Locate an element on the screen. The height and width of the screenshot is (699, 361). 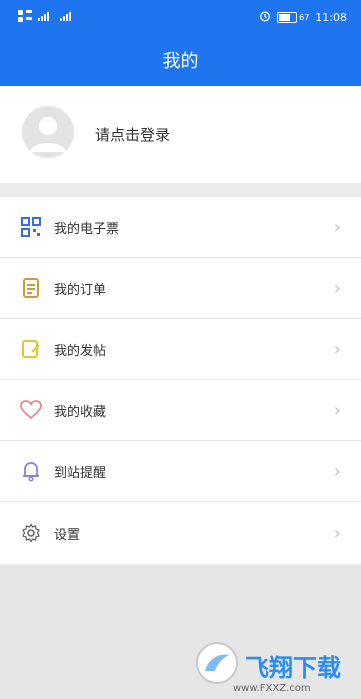
battery-icon: 67 is located at coordinates (293, 17).